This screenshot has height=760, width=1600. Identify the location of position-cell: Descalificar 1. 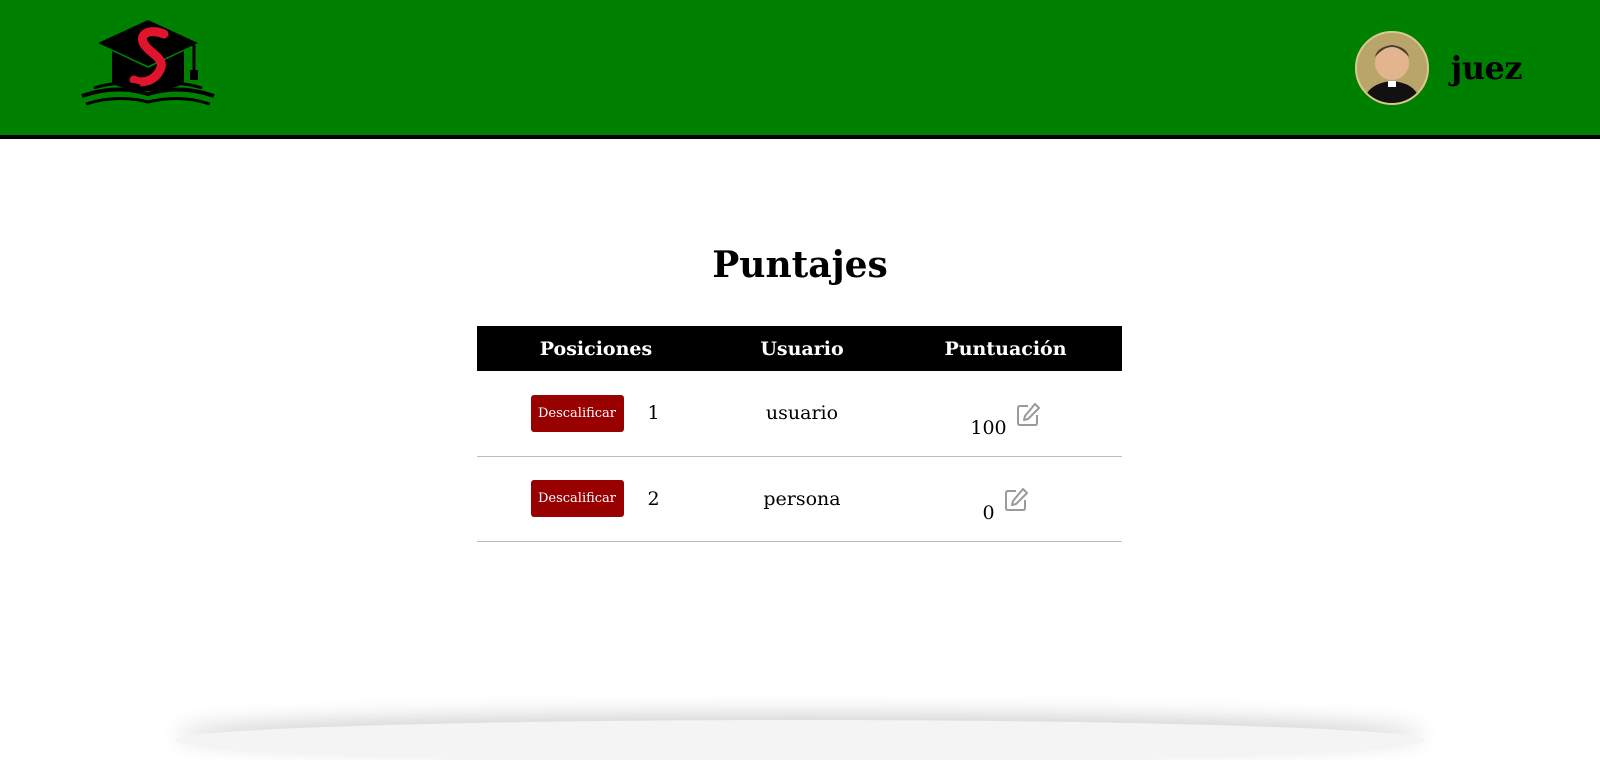
(596, 413).